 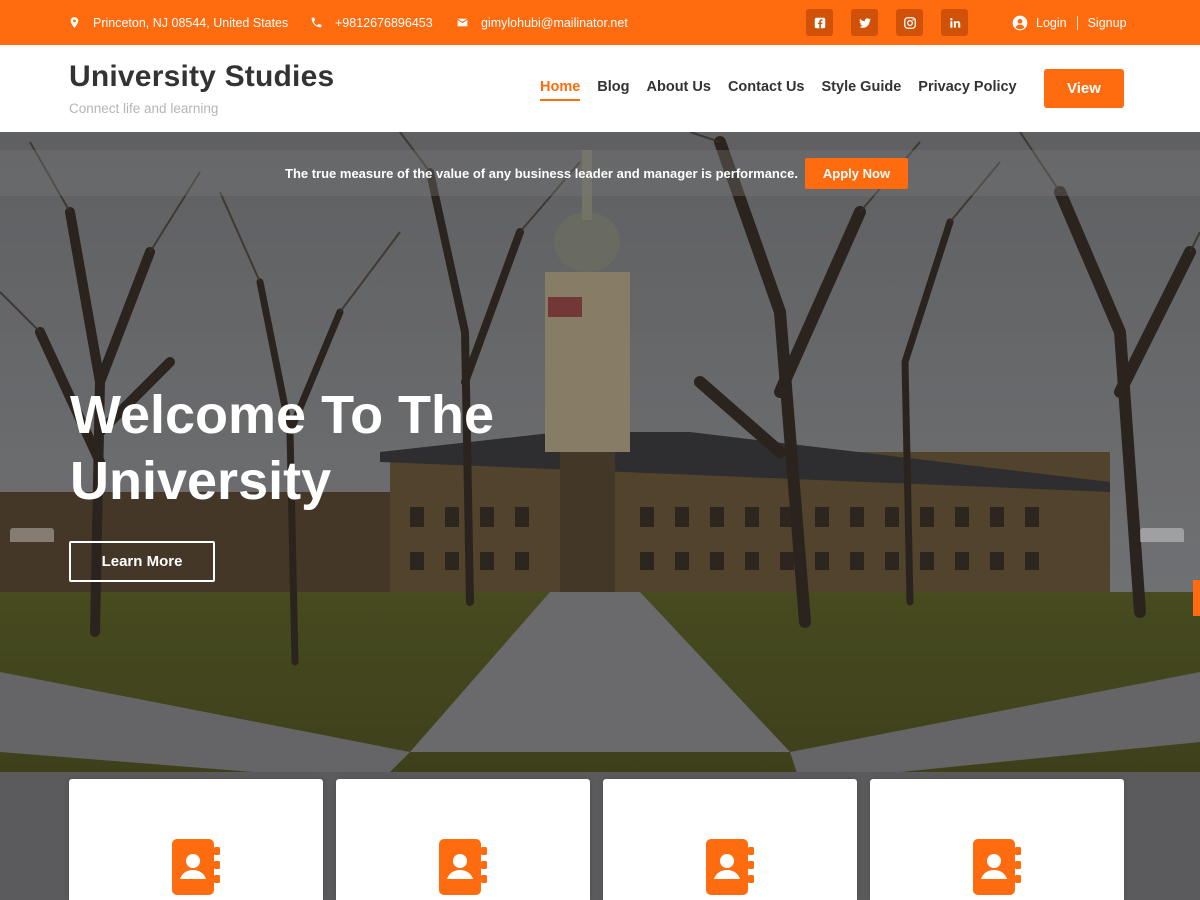 I want to click on email-text: gimylohubi@mailinator.net, so click(x=554, y=22).